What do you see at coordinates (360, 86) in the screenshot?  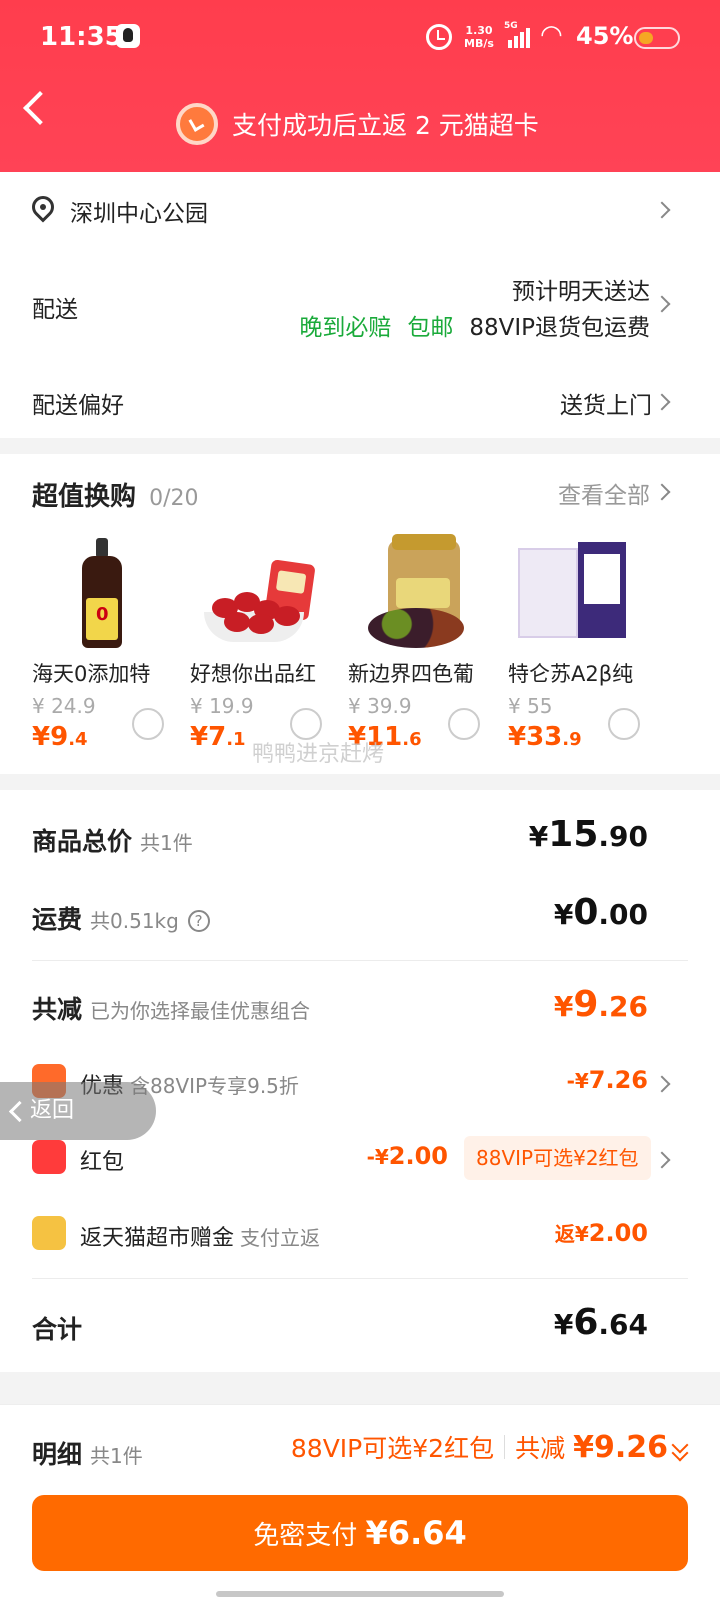 I see `header: 11:35 1.30 MB/s 5G ◠ 45% 支付成功后立返 2 元猫超卡` at bounding box center [360, 86].